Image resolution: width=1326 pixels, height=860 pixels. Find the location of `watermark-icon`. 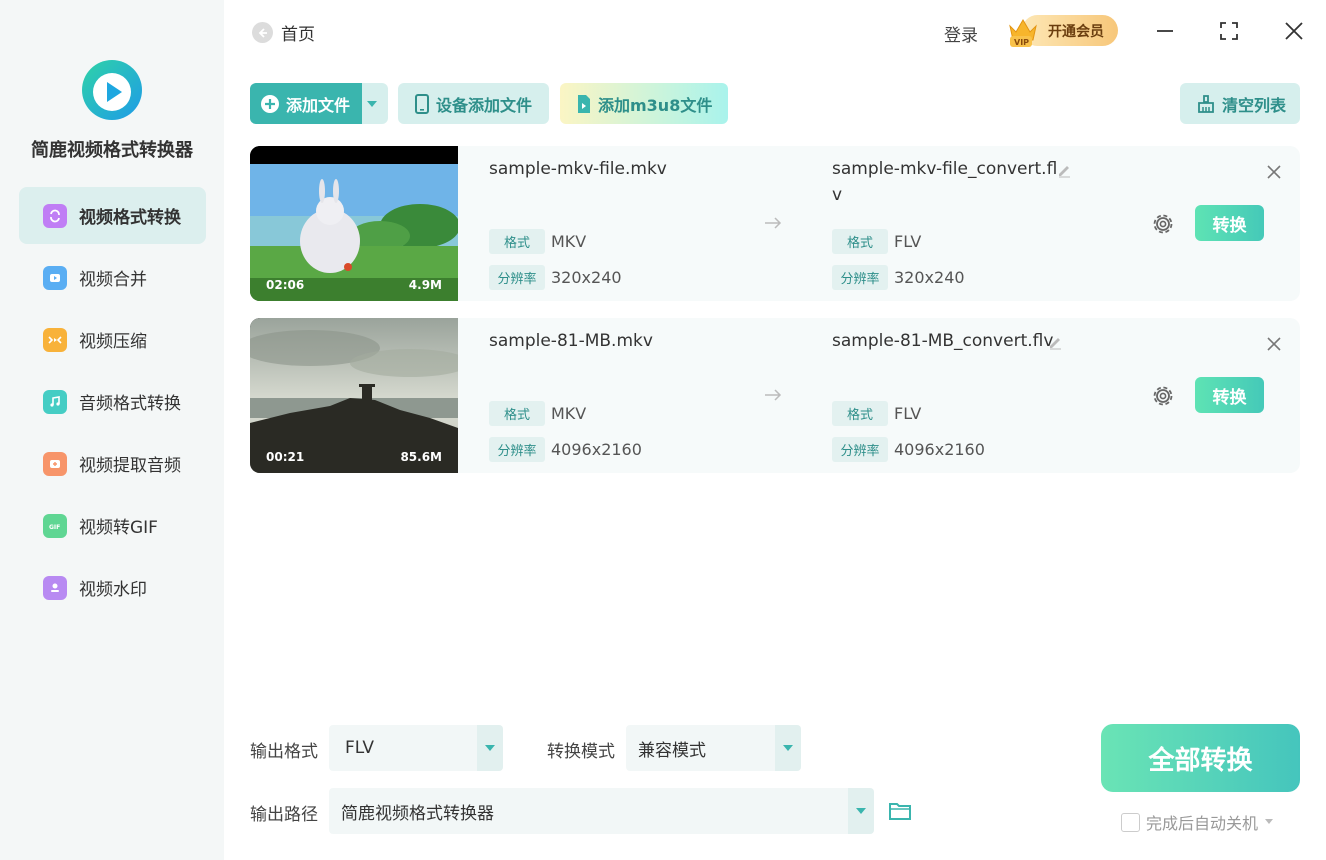

watermark-icon is located at coordinates (55, 587).